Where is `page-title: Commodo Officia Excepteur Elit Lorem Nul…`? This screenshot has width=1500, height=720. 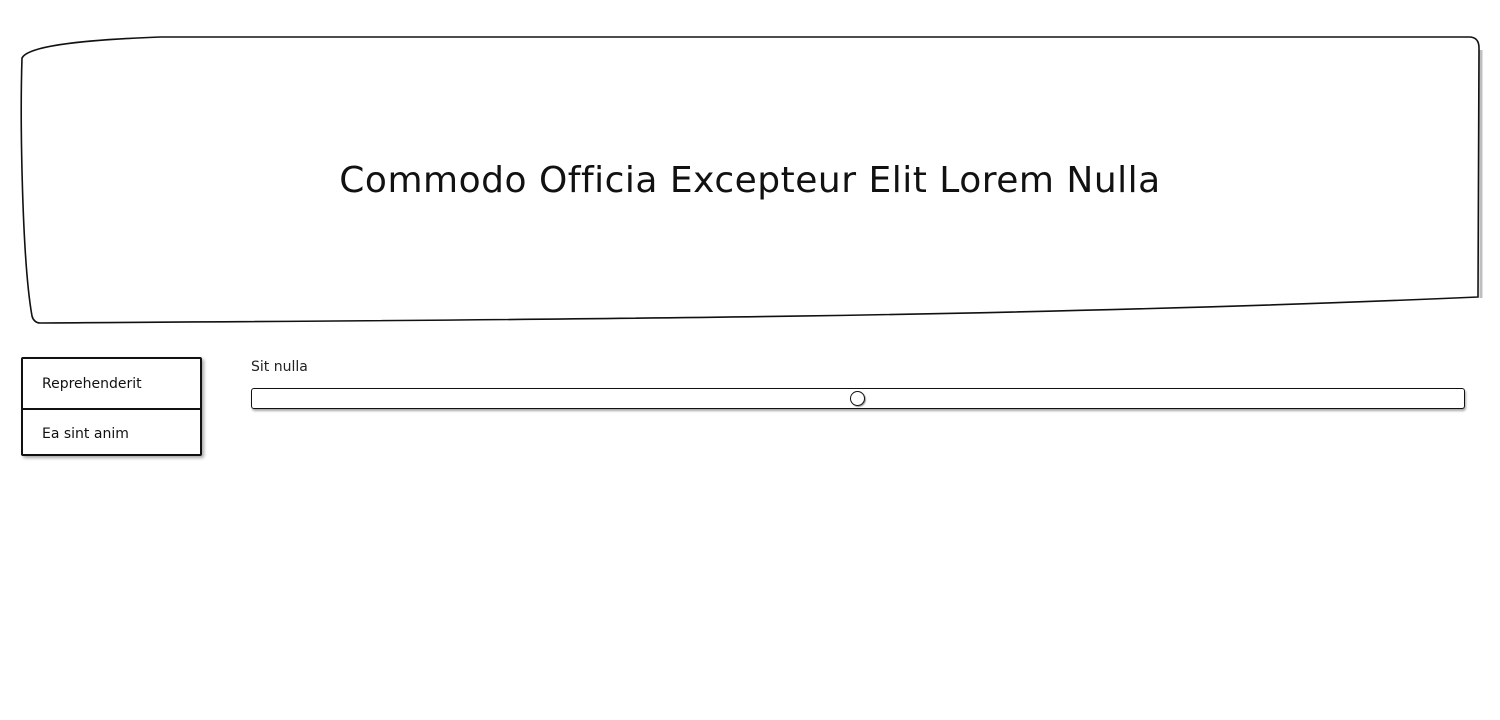
page-title: Commodo Officia Excepteur Elit Lorem Nul… is located at coordinates (750, 180).